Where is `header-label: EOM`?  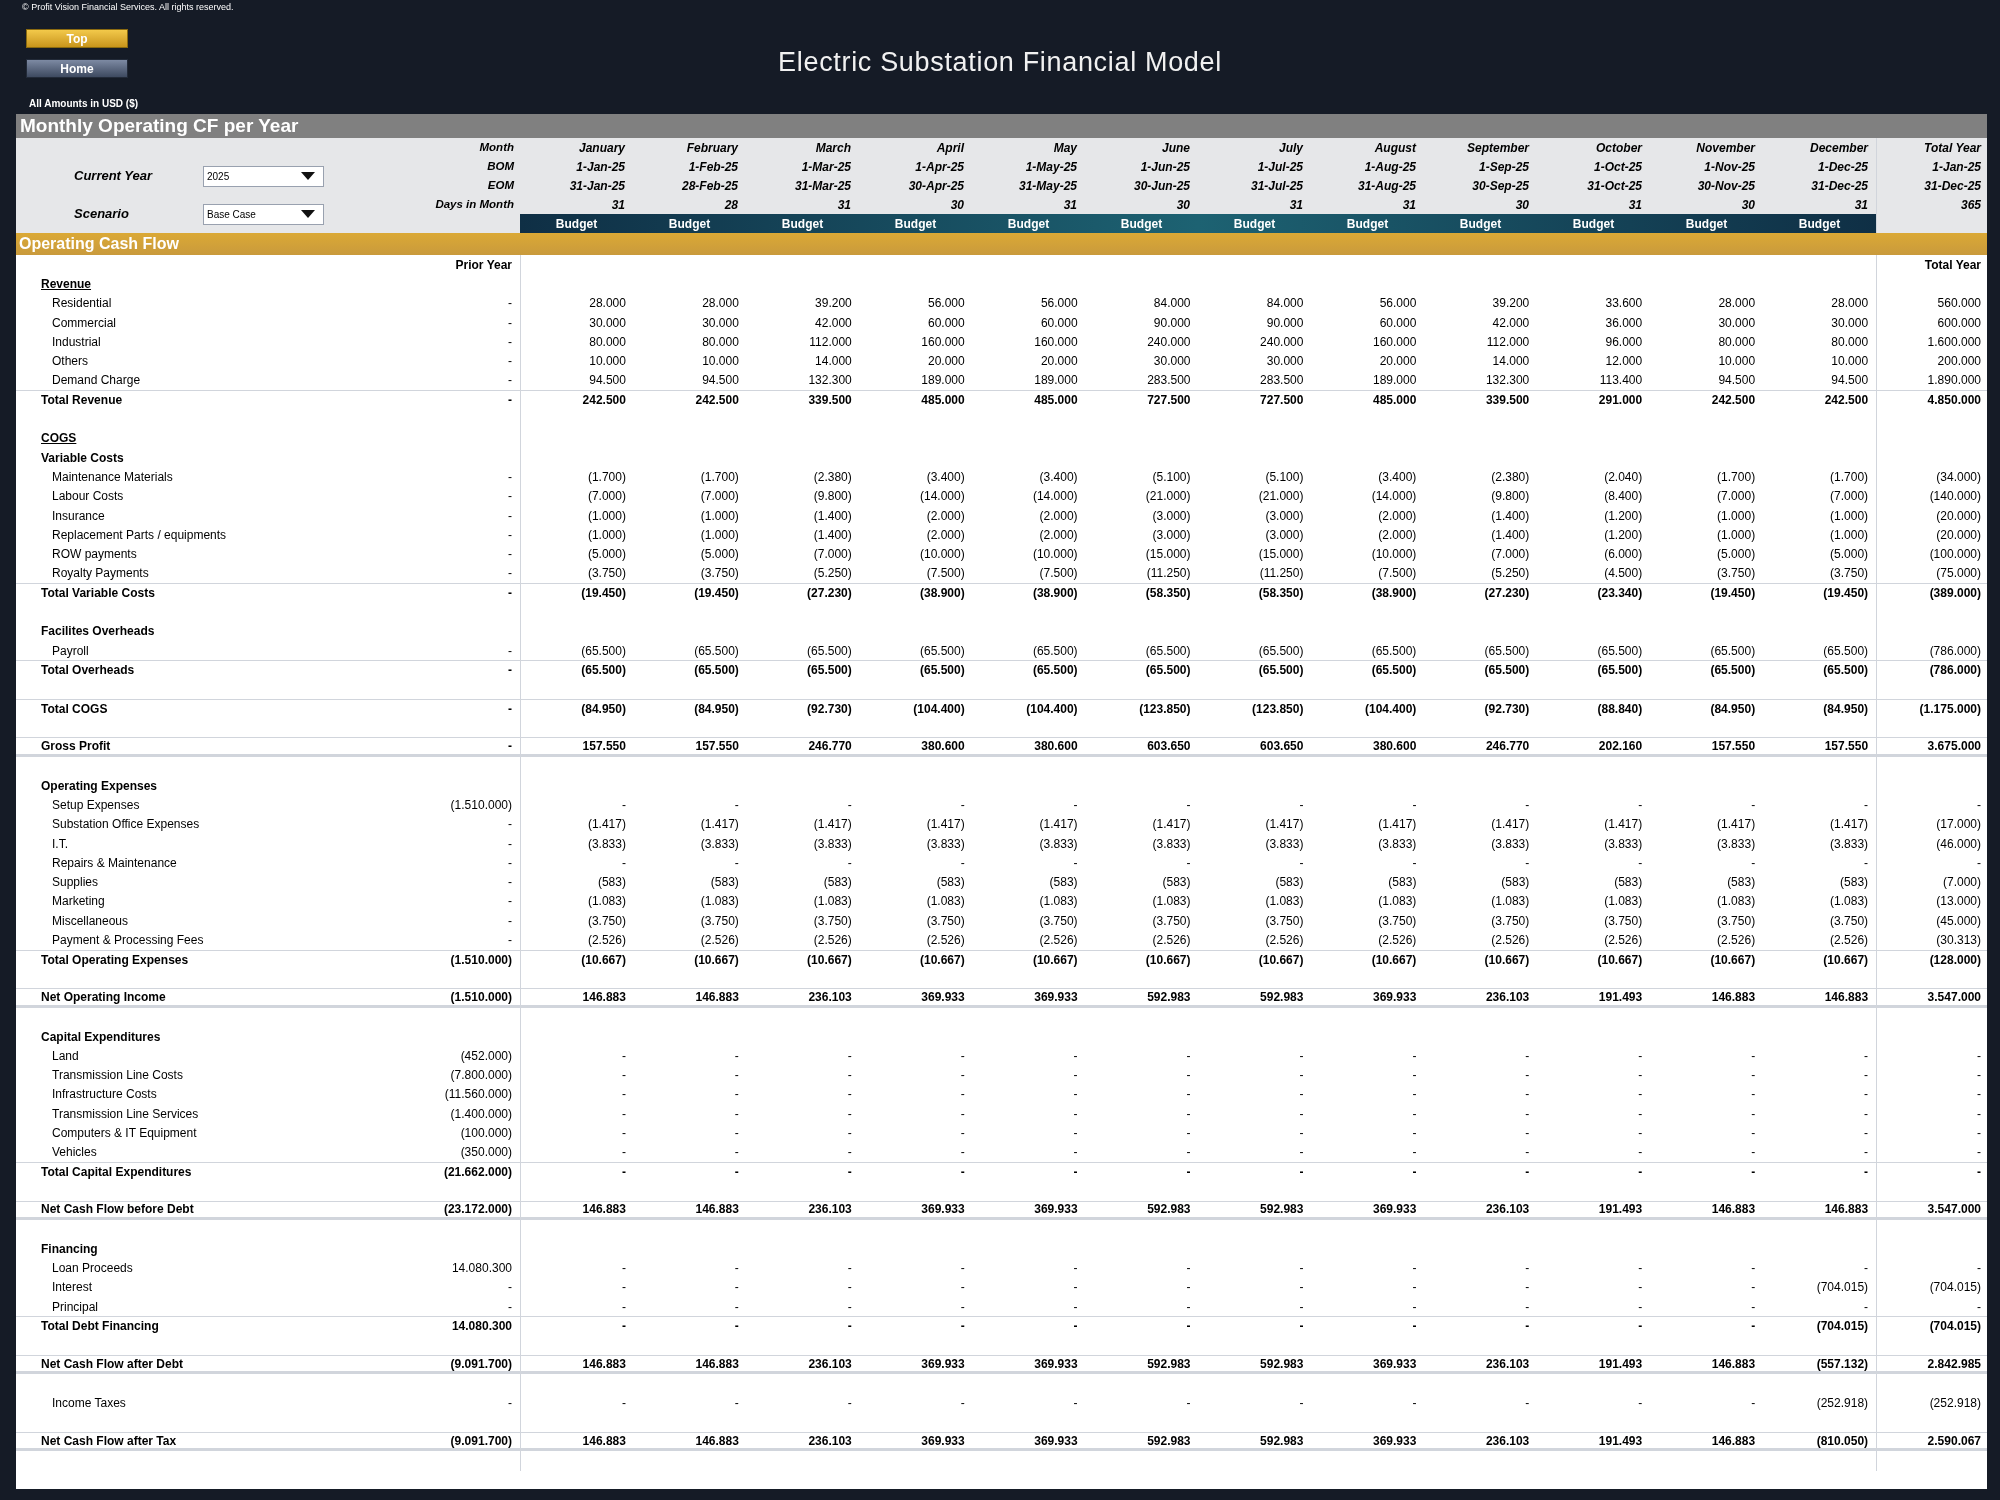
header-label: EOM is located at coordinates (500, 185).